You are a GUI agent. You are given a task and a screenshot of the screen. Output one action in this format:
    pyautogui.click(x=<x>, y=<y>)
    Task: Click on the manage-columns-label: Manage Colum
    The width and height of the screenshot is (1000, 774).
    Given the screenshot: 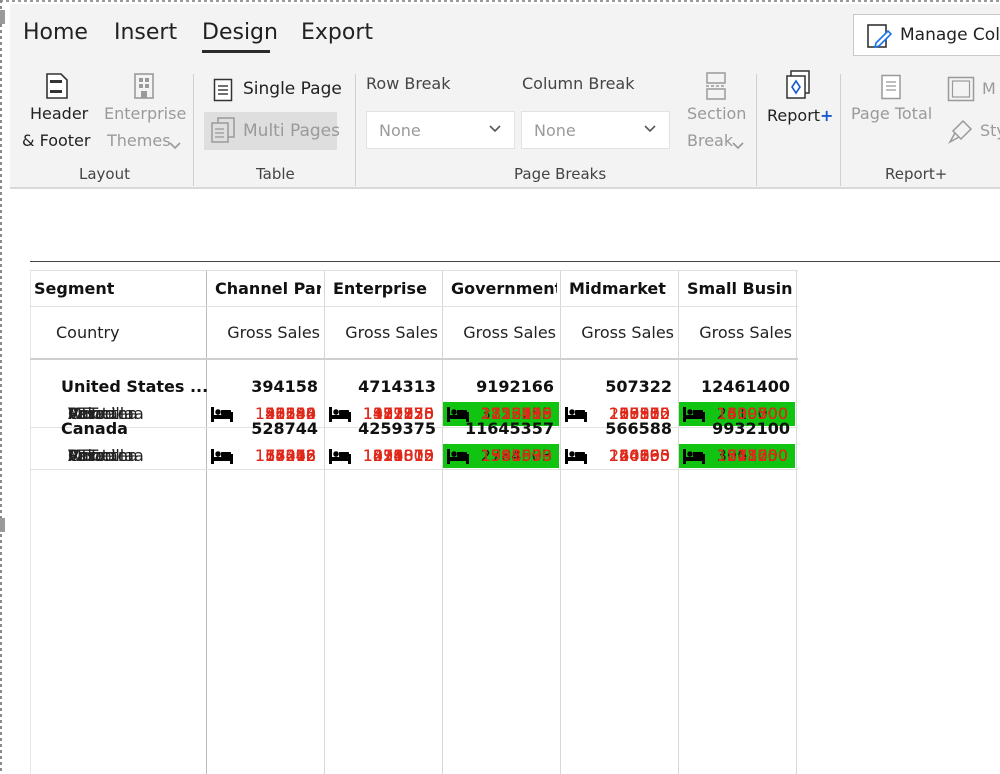 What is the action you would take?
    pyautogui.click(x=950, y=35)
    